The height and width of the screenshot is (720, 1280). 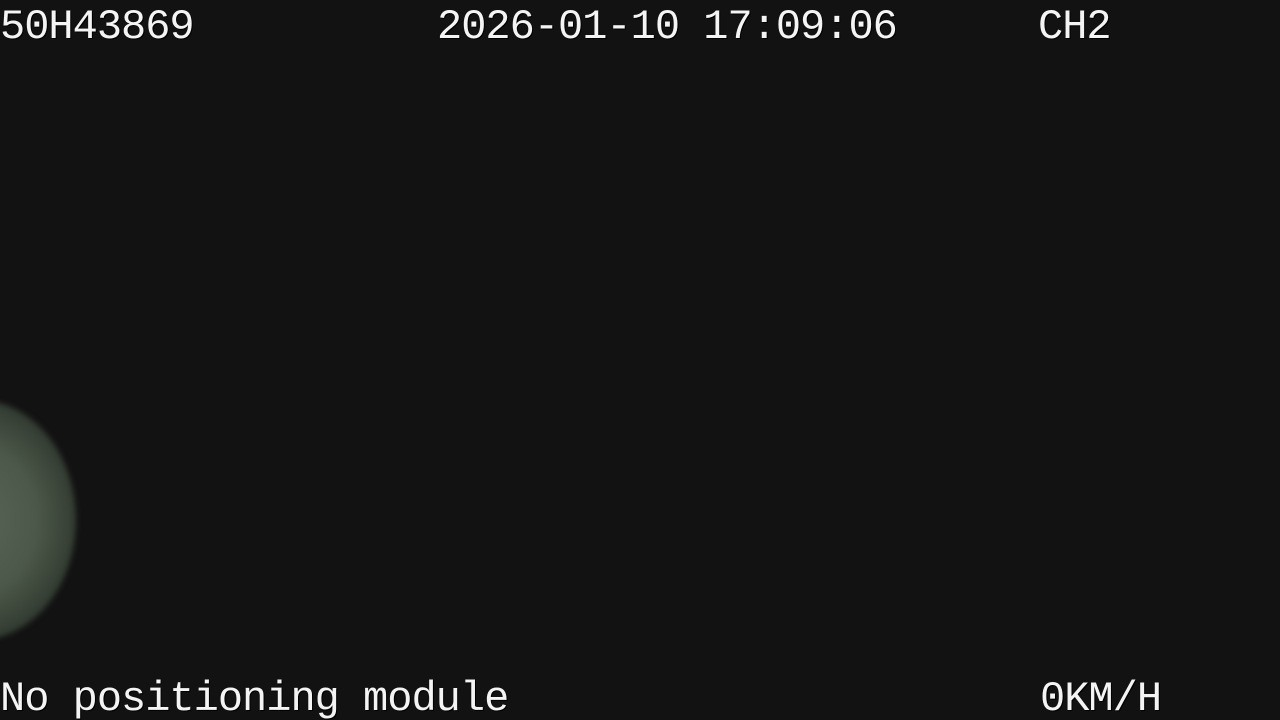 What do you see at coordinates (1075, 27) in the screenshot?
I see `channel-label: CH2` at bounding box center [1075, 27].